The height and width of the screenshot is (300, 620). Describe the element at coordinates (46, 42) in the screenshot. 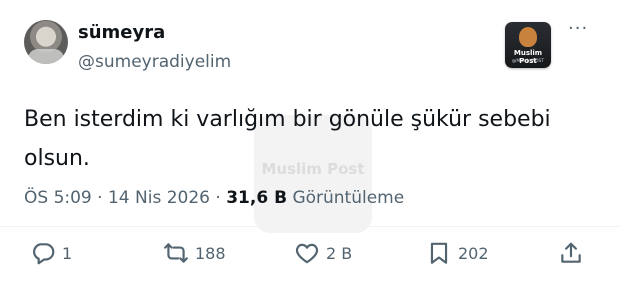

I see `avatar` at that location.